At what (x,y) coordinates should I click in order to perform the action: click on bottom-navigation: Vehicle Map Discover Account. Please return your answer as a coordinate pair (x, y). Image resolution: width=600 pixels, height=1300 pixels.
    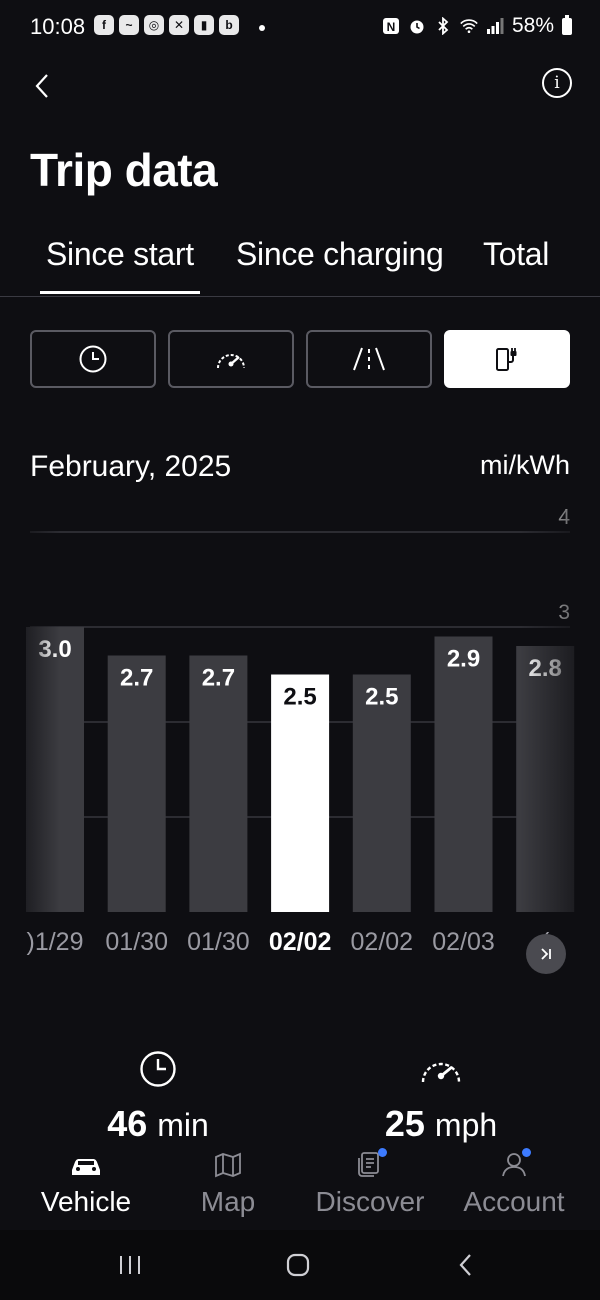
    Looking at the image, I should click on (300, 1185).